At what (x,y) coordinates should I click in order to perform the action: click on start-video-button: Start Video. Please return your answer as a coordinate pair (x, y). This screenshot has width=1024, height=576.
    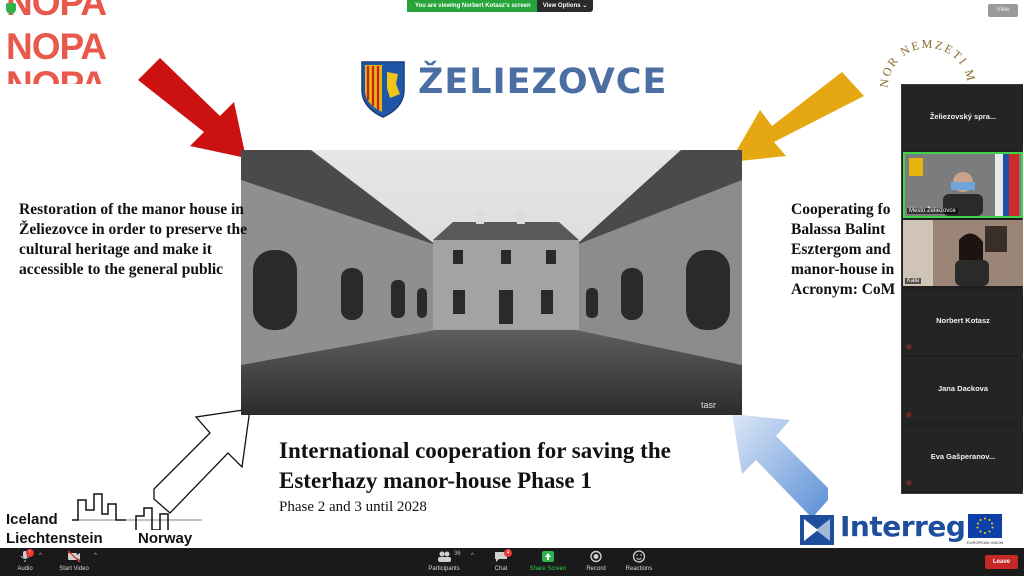
    Looking at the image, I should click on (74, 561).